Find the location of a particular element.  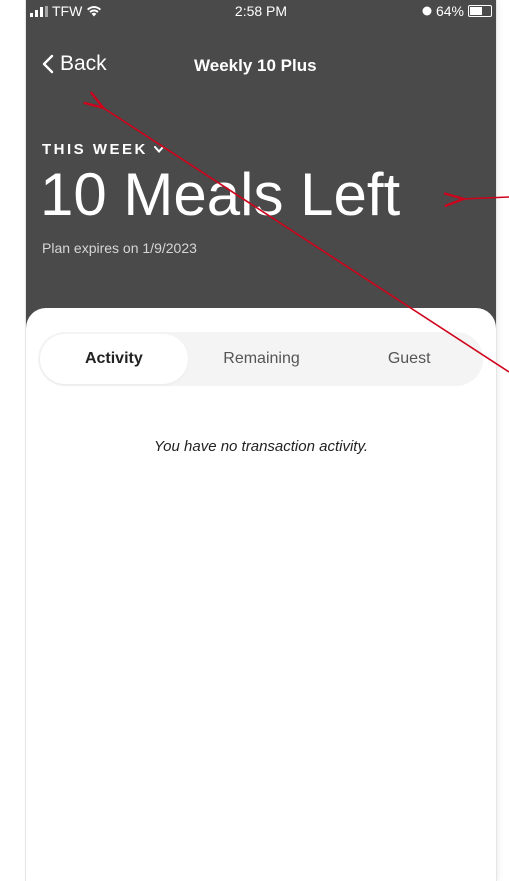

chevron-down-icon is located at coordinates (158, 149).